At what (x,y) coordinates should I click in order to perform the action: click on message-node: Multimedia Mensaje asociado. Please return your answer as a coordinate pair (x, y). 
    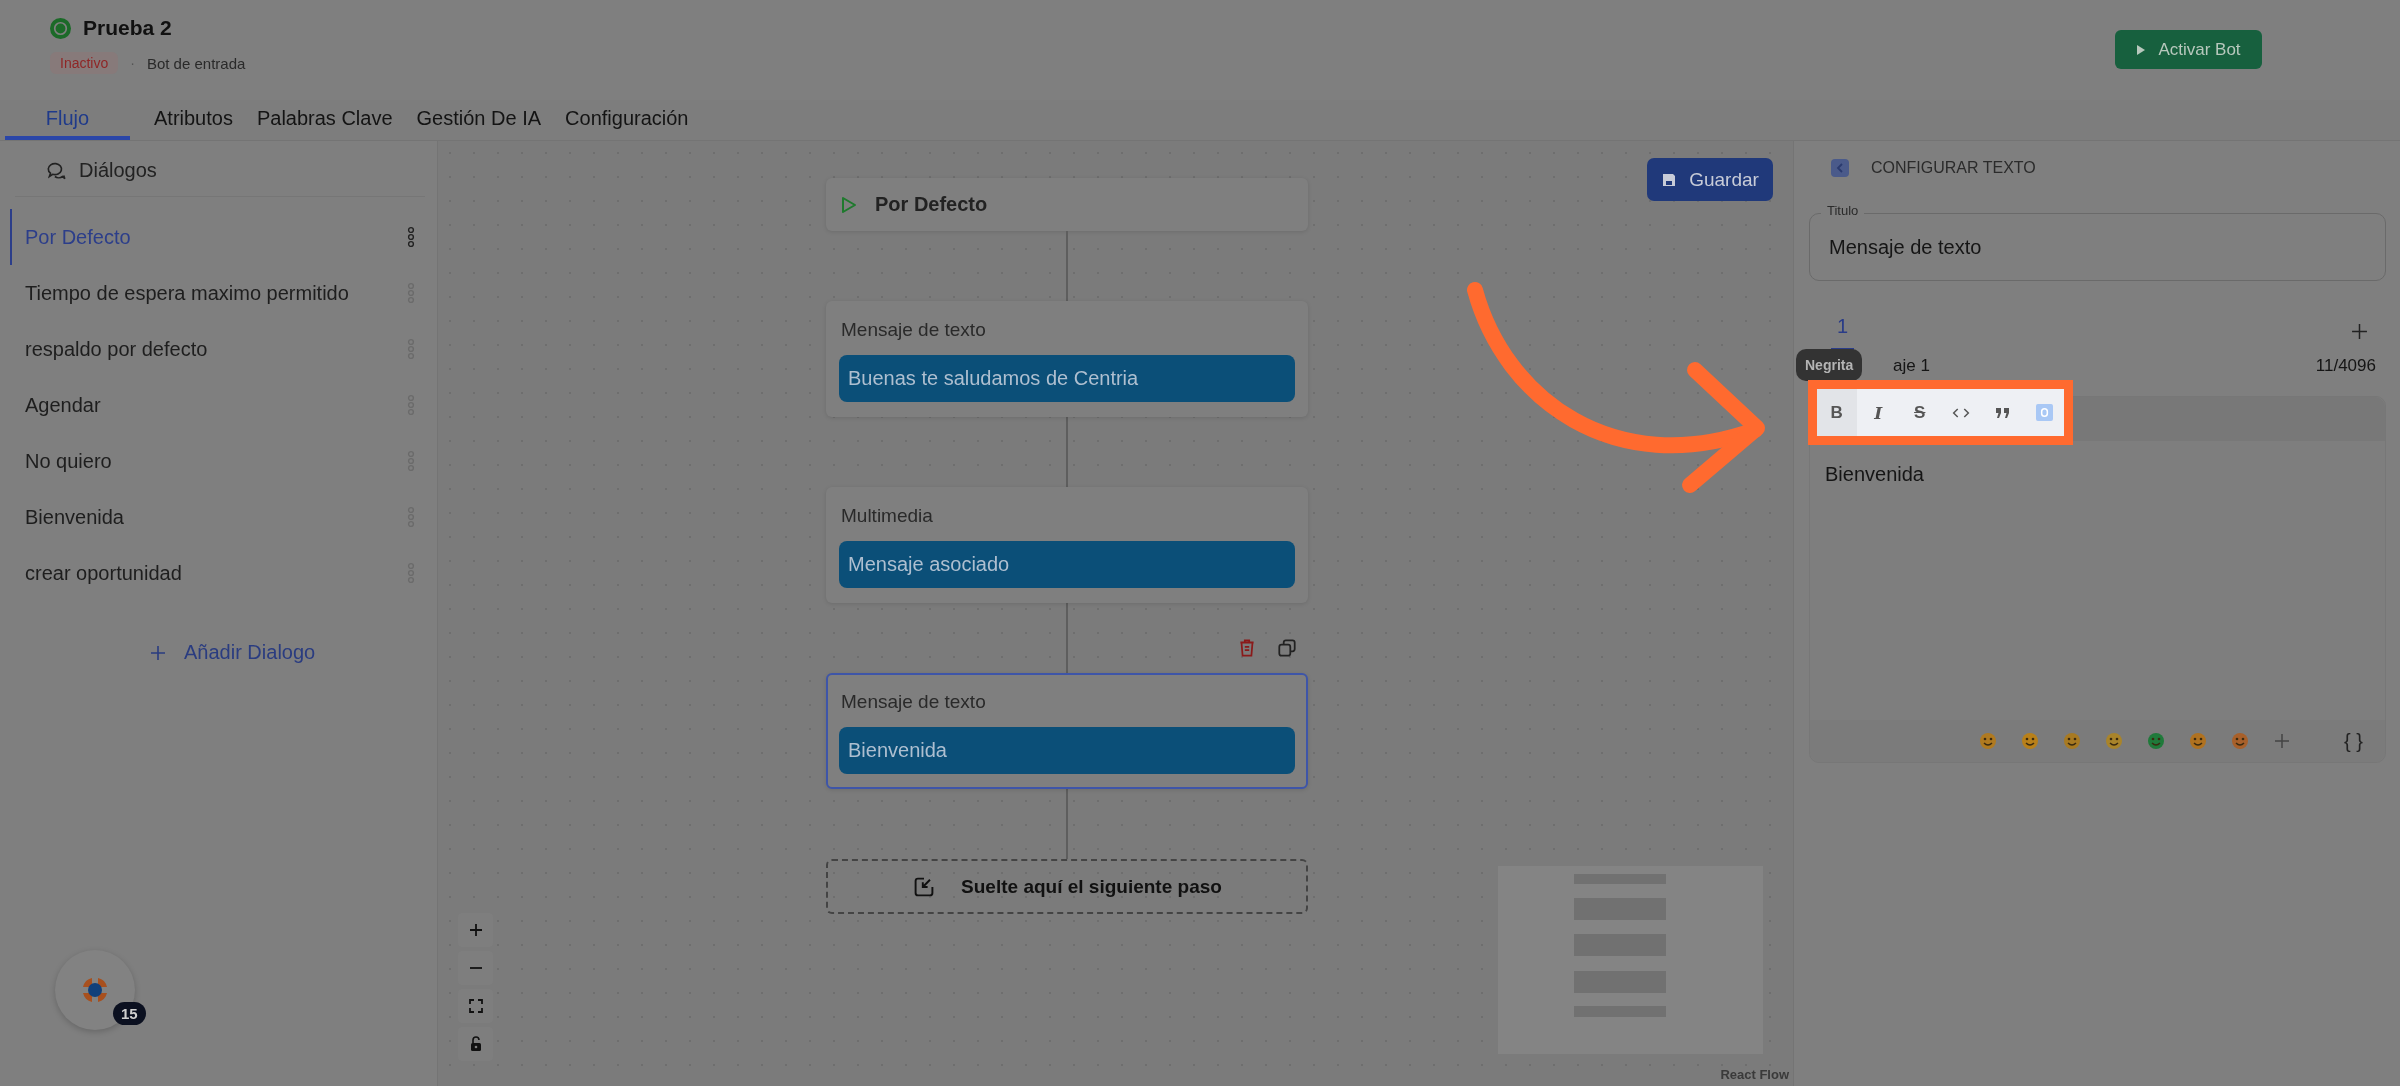
    Looking at the image, I should click on (1067, 545).